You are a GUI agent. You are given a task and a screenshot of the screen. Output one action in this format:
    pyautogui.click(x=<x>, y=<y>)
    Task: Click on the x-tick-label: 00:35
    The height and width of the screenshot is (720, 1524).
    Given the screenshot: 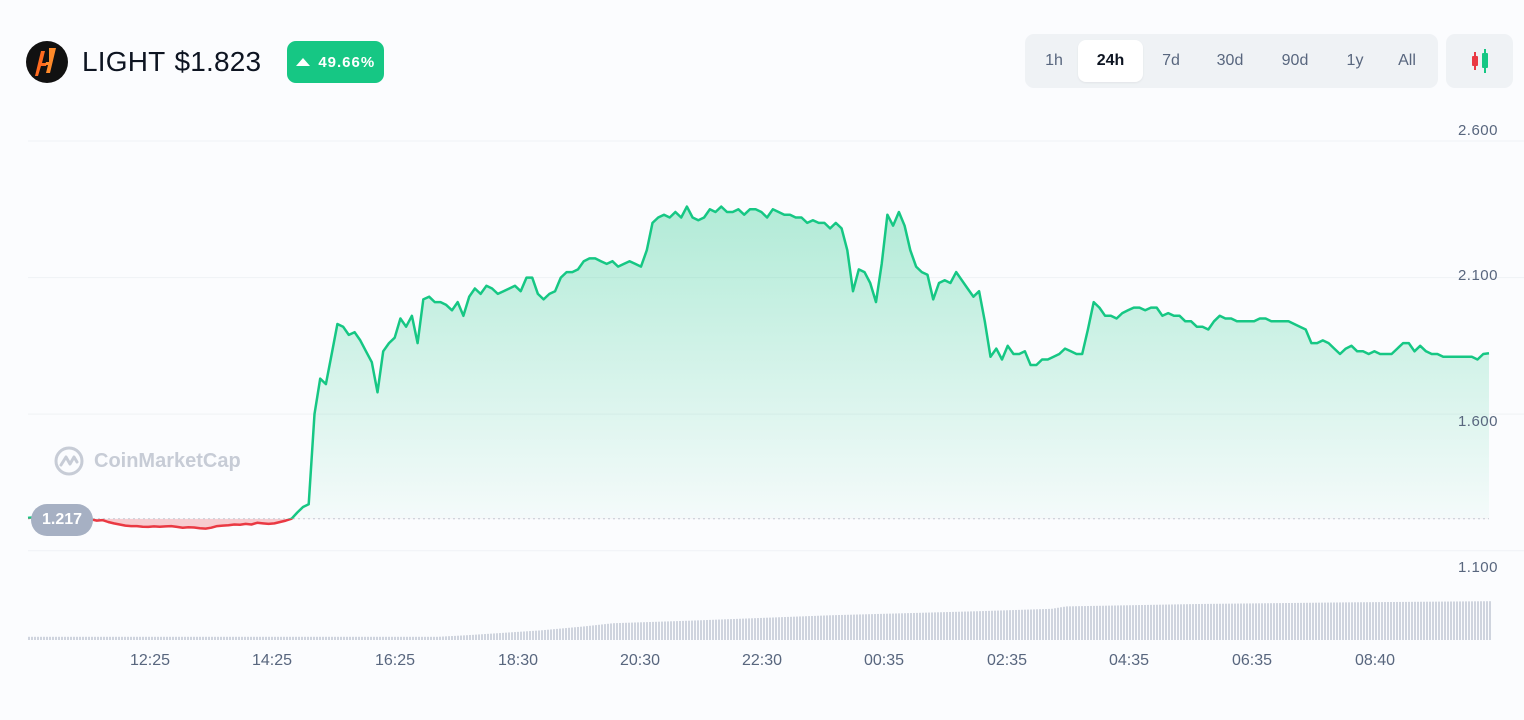 What is the action you would take?
    pyautogui.click(x=884, y=660)
    